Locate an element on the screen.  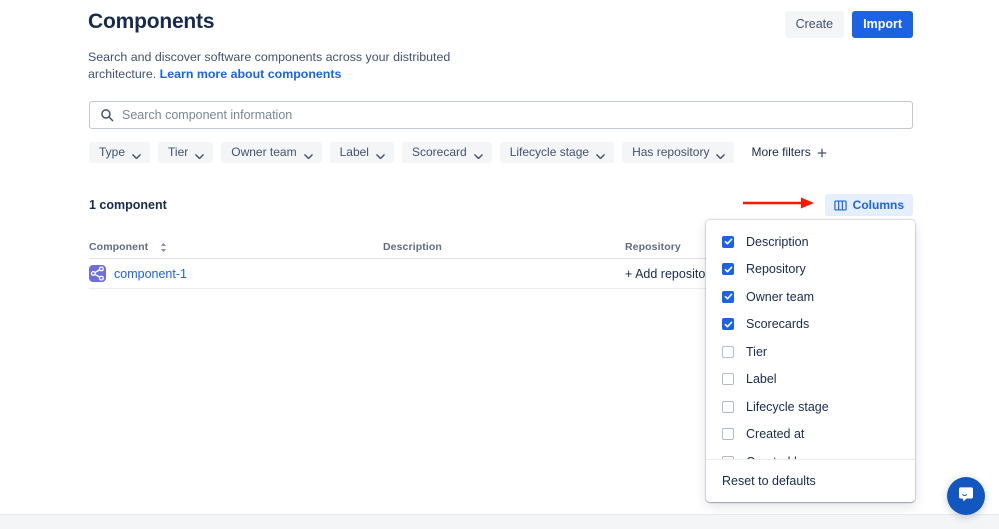
import-button: Import is located at coordinates (882, 24).